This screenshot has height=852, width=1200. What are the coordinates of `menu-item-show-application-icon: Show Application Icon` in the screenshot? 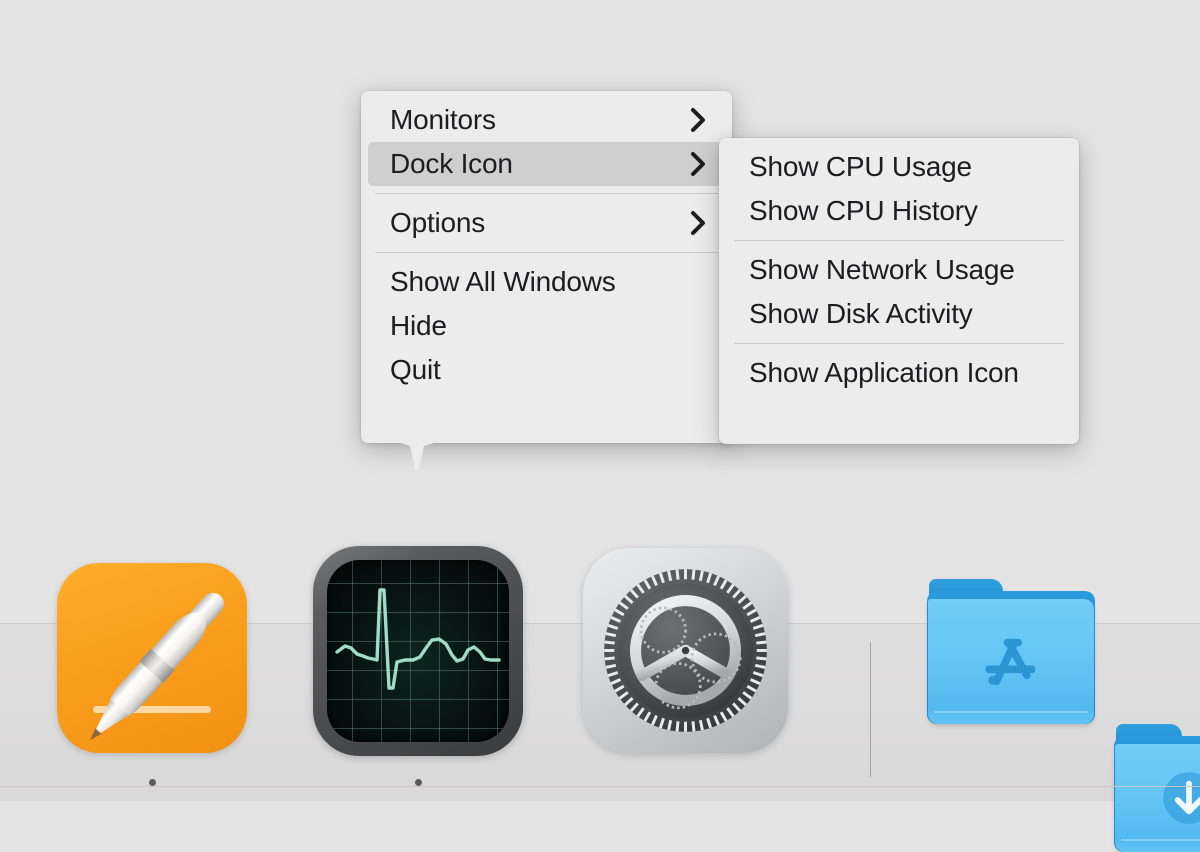 It's located at (899, 373).